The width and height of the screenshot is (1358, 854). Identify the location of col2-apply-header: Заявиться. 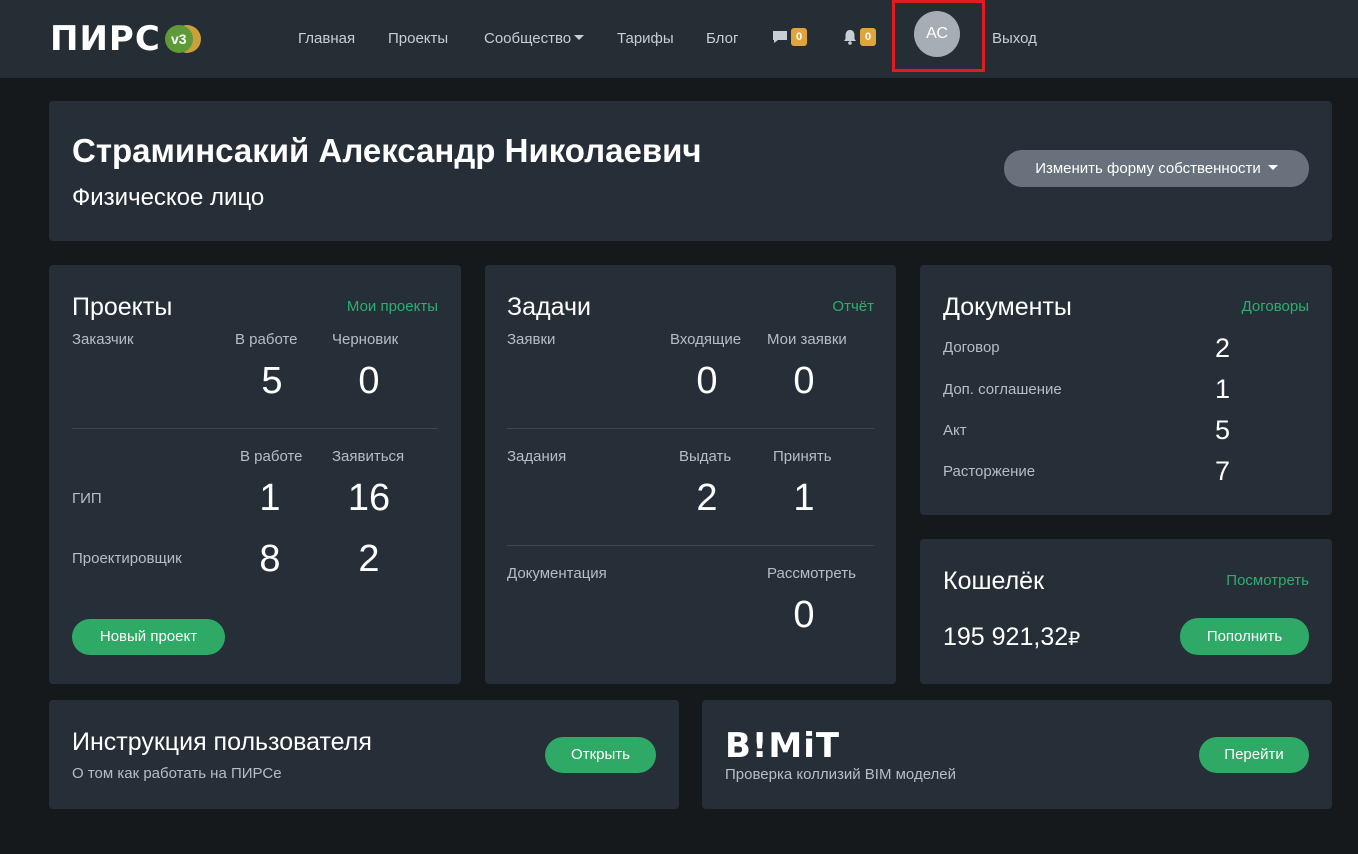
(368, 456).